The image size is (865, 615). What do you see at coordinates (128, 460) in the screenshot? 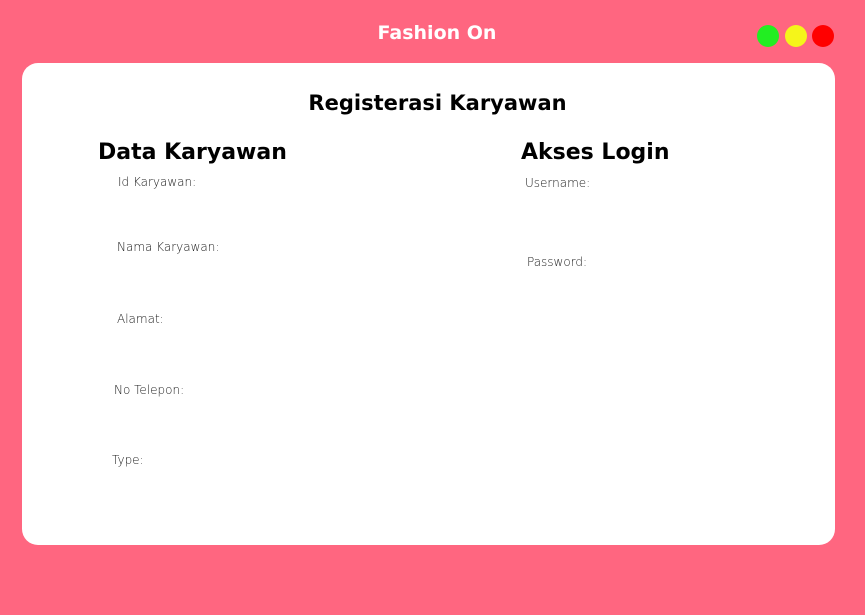
I see `type-label: Type:` at bounding box center [128, 460].